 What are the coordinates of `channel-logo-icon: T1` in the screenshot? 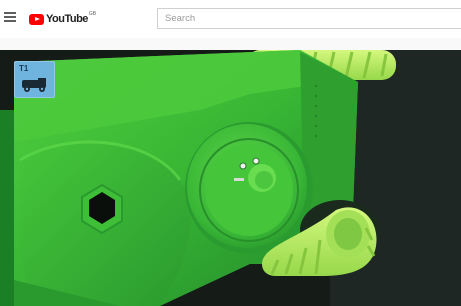 It's located at (34, 79).